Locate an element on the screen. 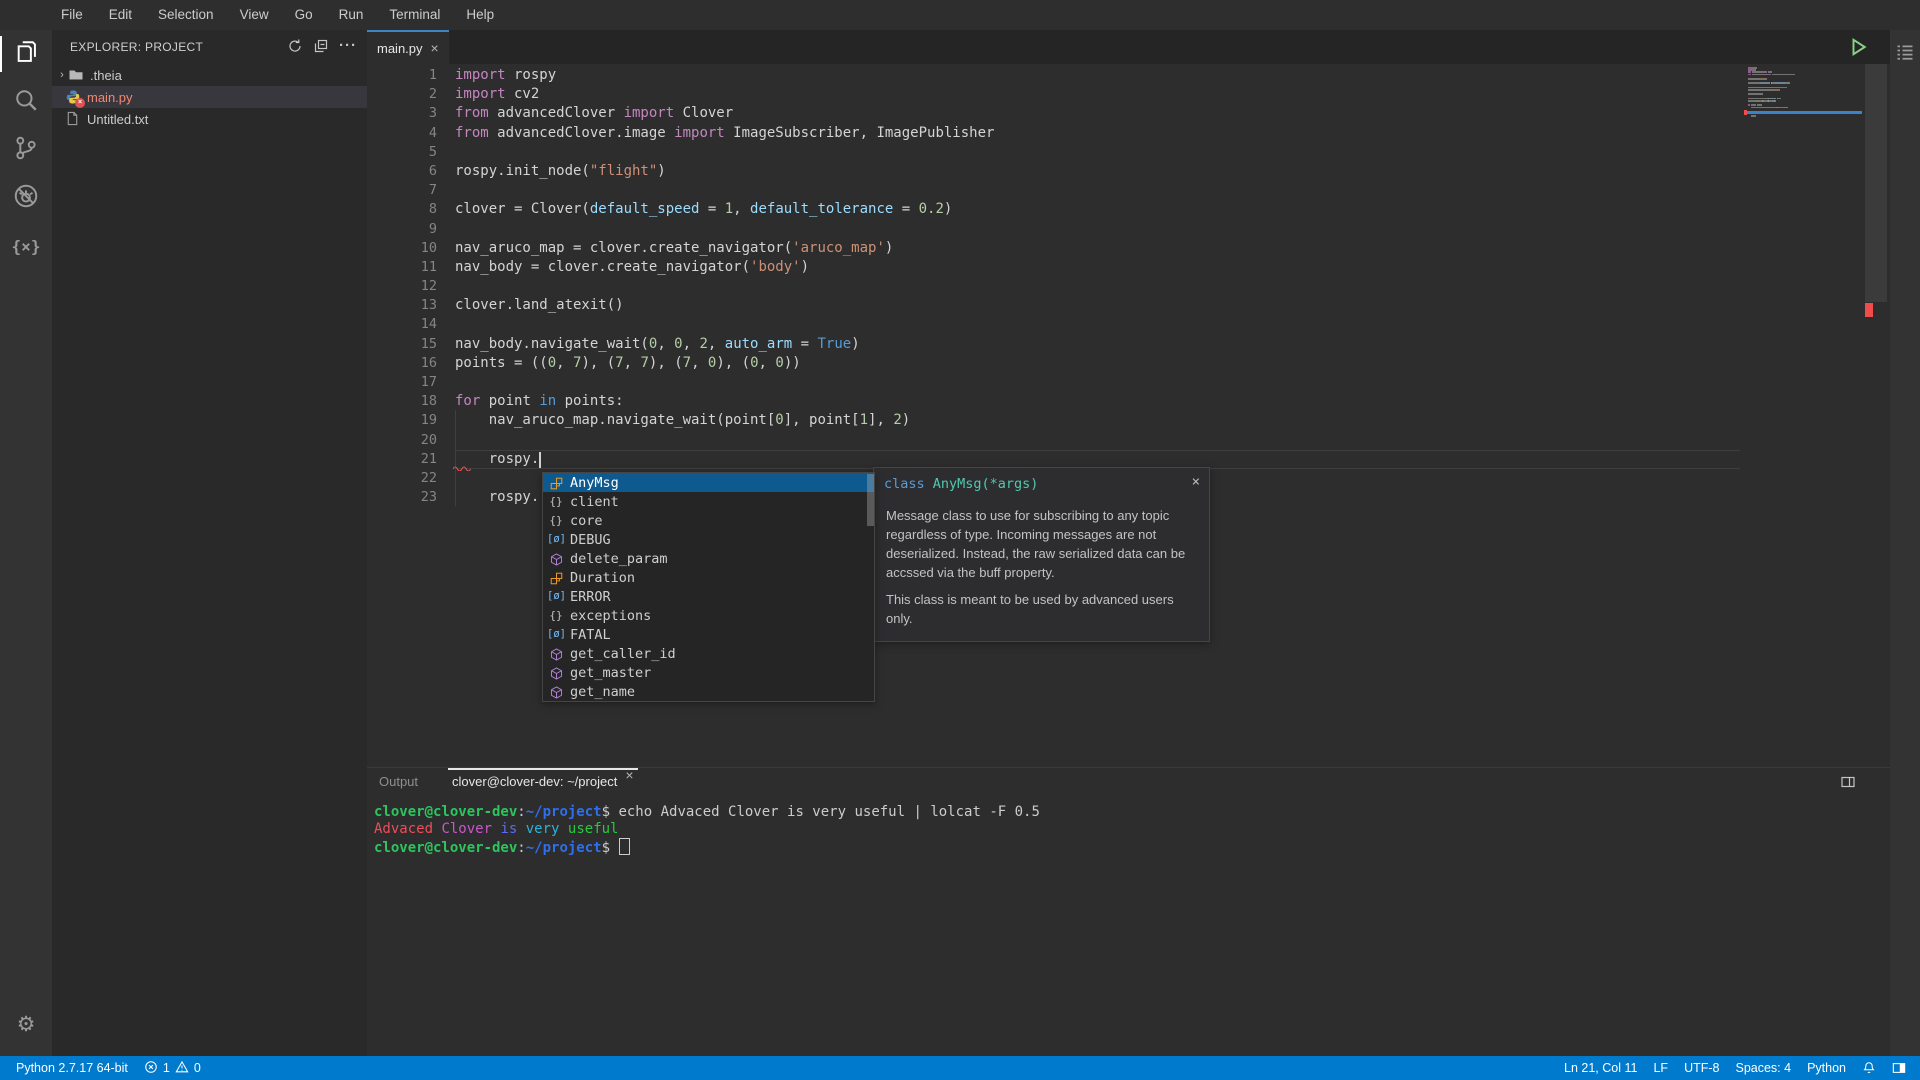 Image resolution: width=1920 pixels, height=1080 pixels. line-number: 15 is located at coordinates (411, 344).